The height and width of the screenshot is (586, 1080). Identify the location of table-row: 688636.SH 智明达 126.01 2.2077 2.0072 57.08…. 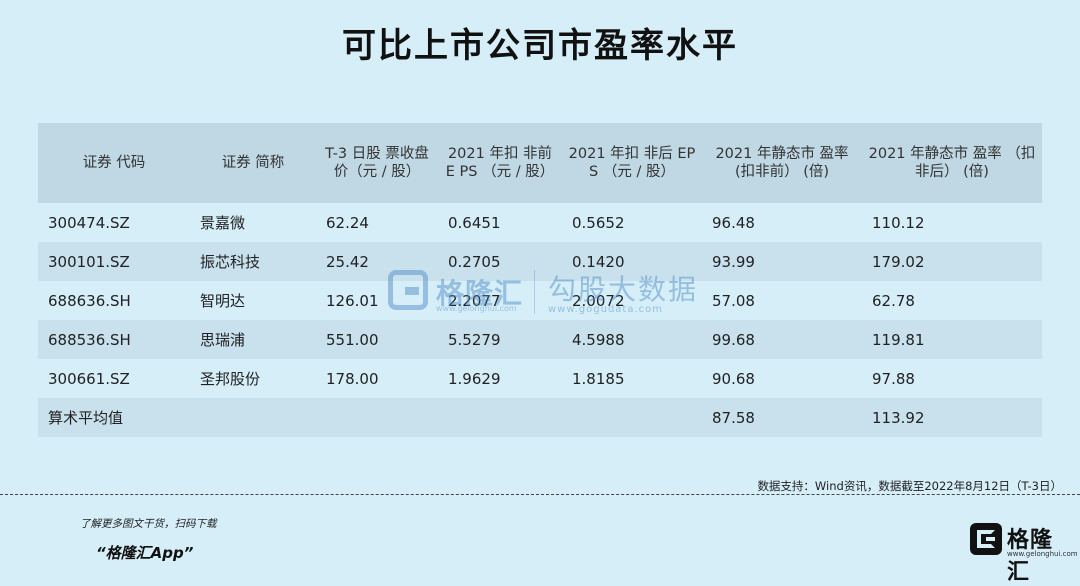
(540, 300).